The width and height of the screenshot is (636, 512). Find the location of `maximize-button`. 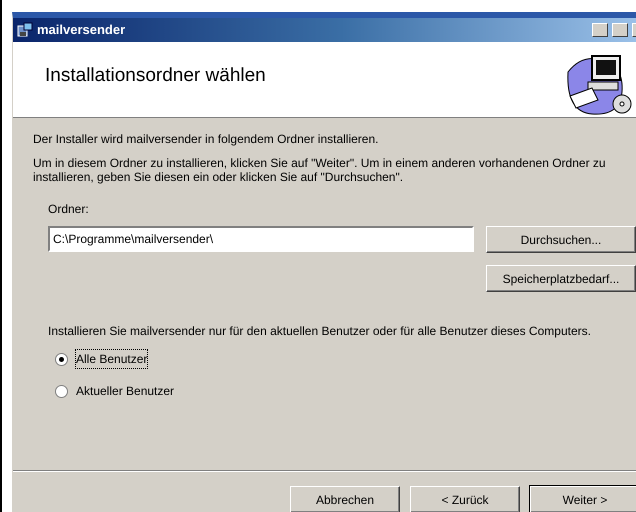

maximize-button is located at coordinates (620, 30).